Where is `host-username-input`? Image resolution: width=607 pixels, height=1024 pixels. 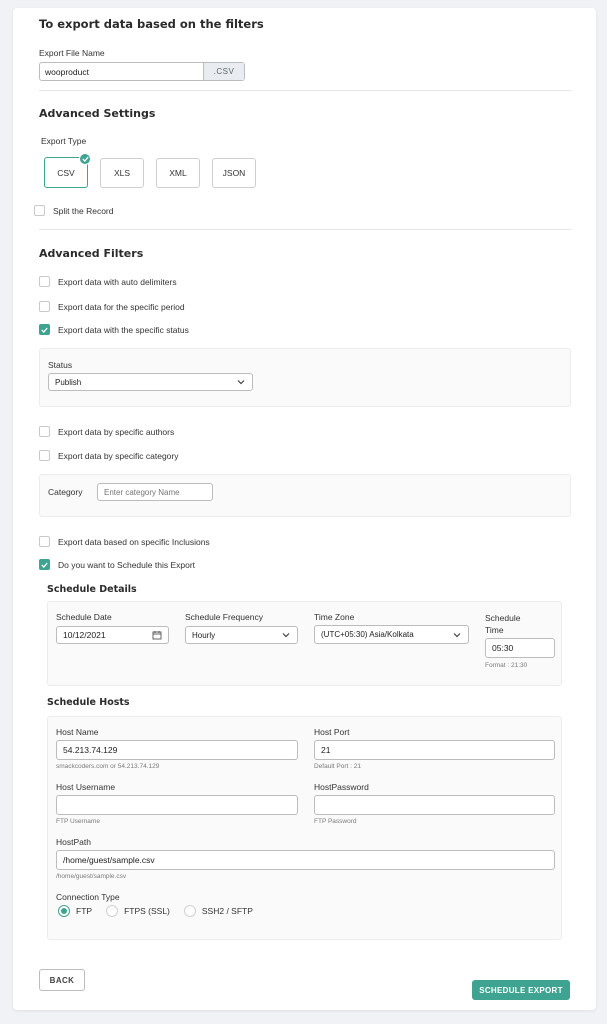
host-username-input is located at coordinates (177, 805).